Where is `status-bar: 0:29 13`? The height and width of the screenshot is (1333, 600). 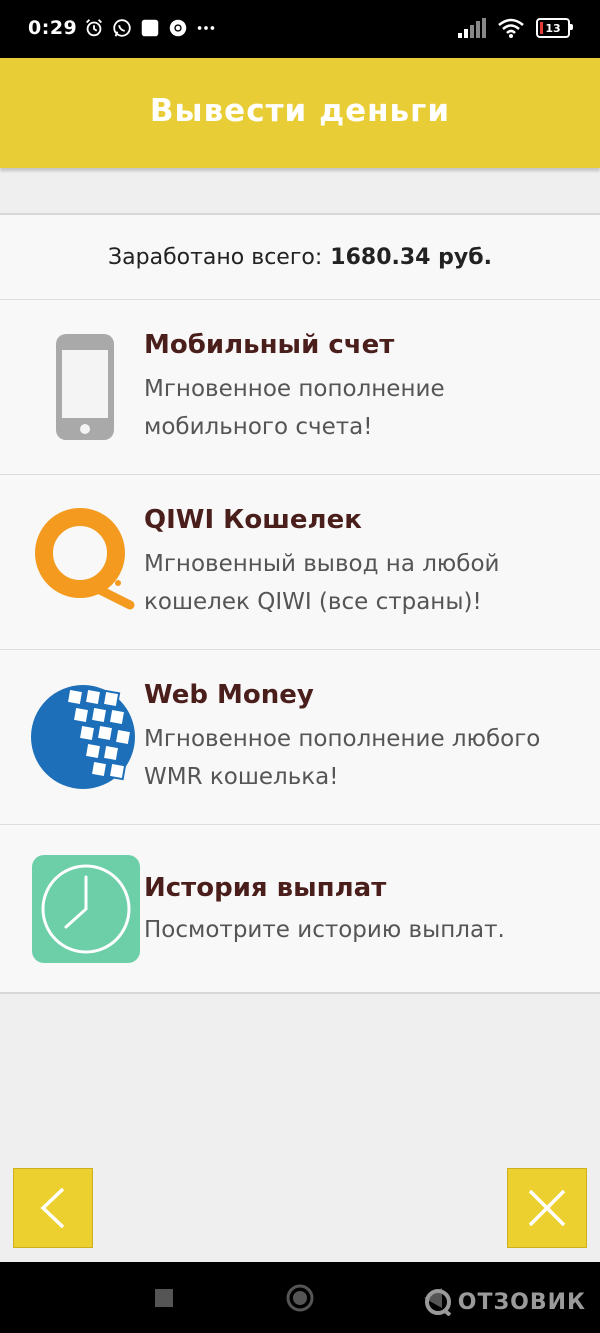
status-bar: 0:29 13 is located at coordinates (300, 29).